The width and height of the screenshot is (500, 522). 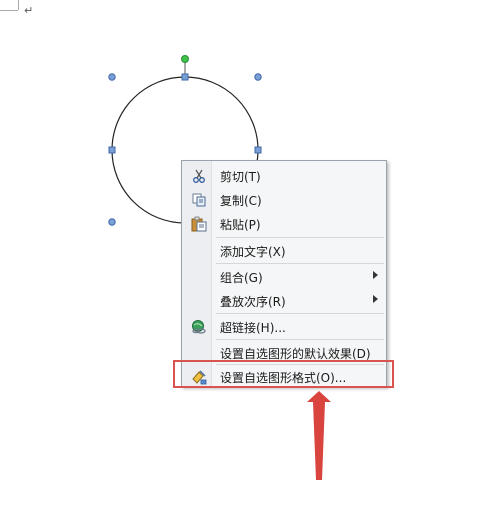 I want to click on pointer-arrow-layer, so click(x=319, y=435).